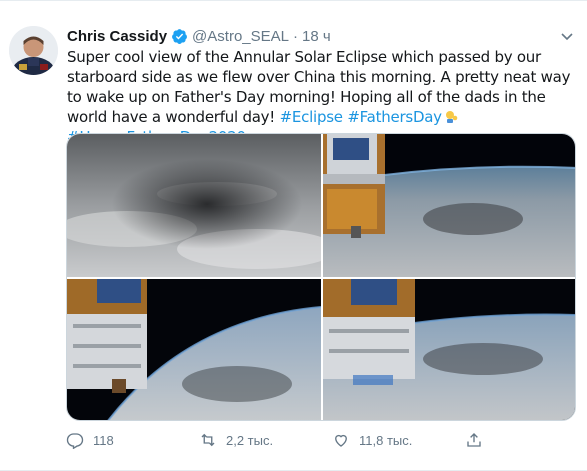 The height and width of the screenshot is (471, 587). Describe the element at coordinates (311, 117) in the screenshot. I see `hashtag-eclipse: #Eclipse` at that location.